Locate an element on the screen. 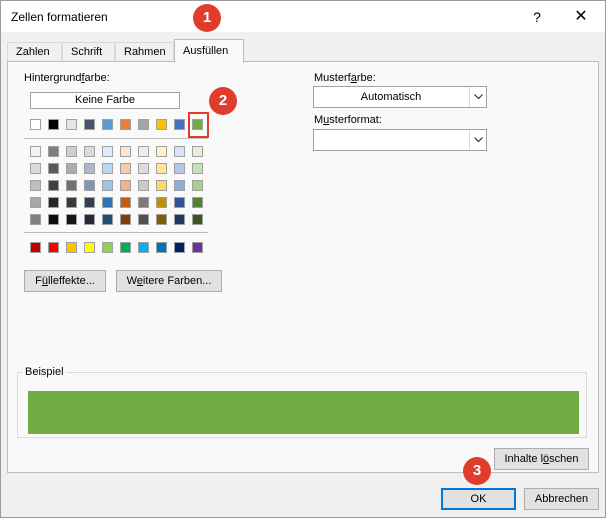  selection-highlight is located at coordinates (198, 125).